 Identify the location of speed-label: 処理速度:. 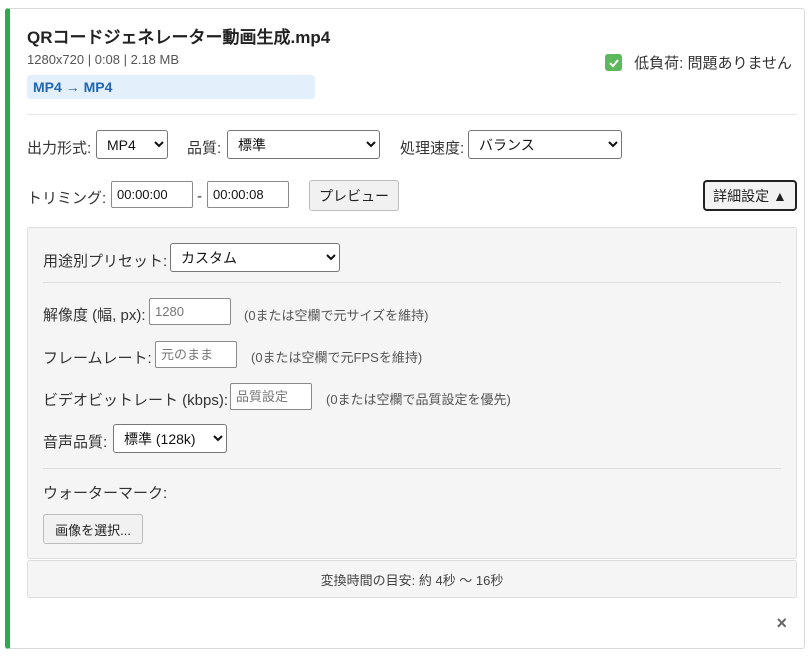
(432, 148).